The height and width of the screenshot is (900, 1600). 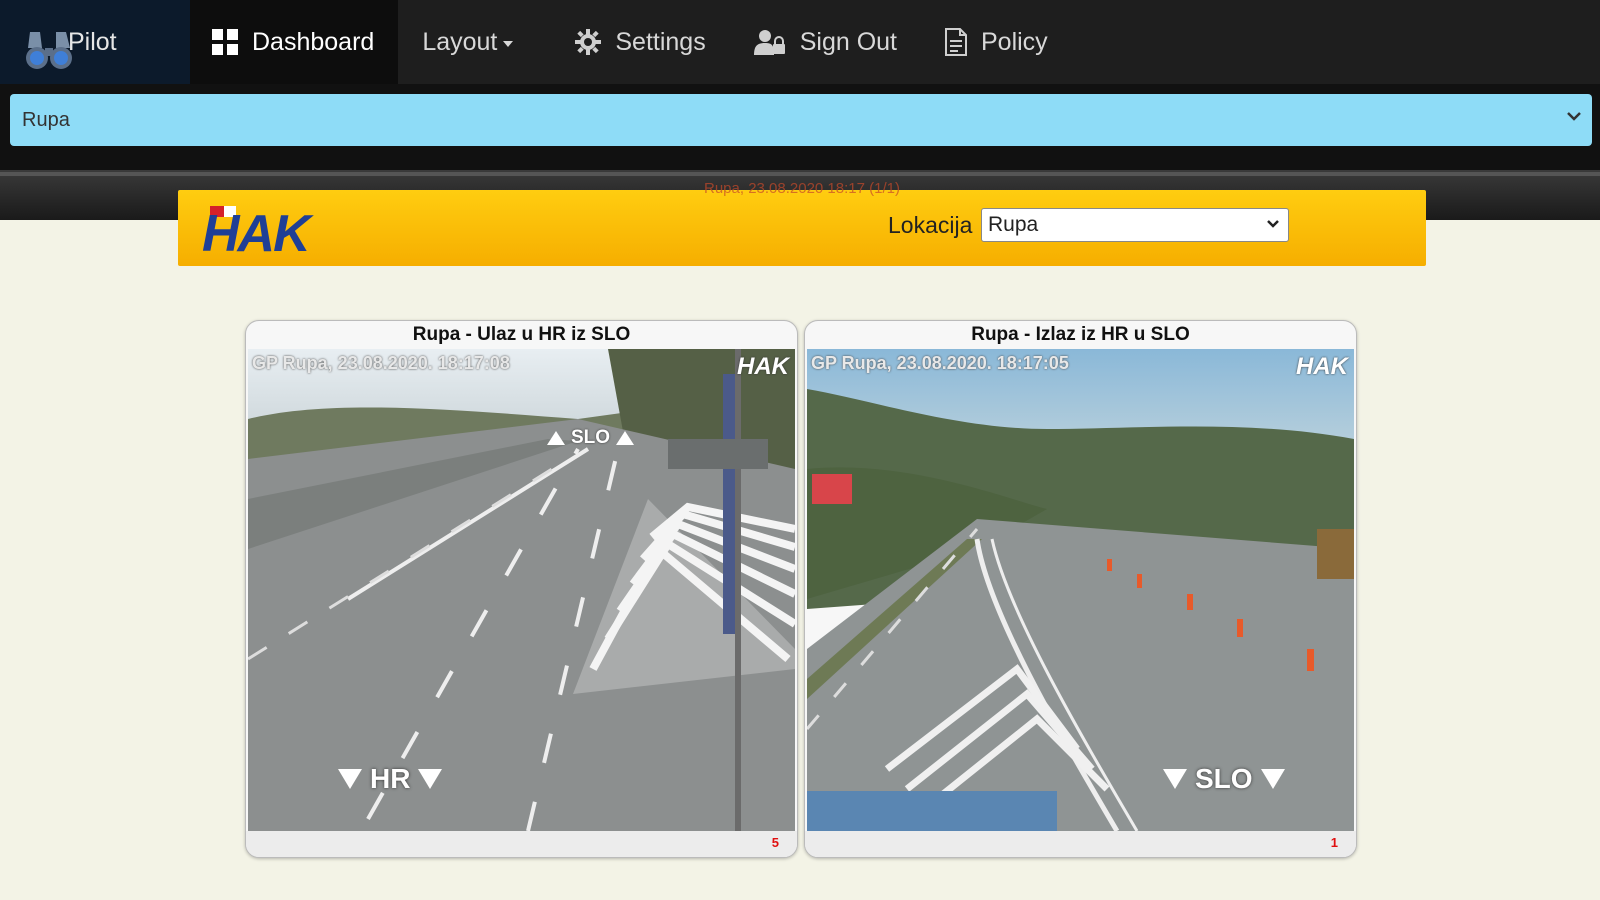 What do you see at coordinates (1014, 41) in the screenshot?
I see `nav-policy-label: Policy` at bounding box center [1014, 41].